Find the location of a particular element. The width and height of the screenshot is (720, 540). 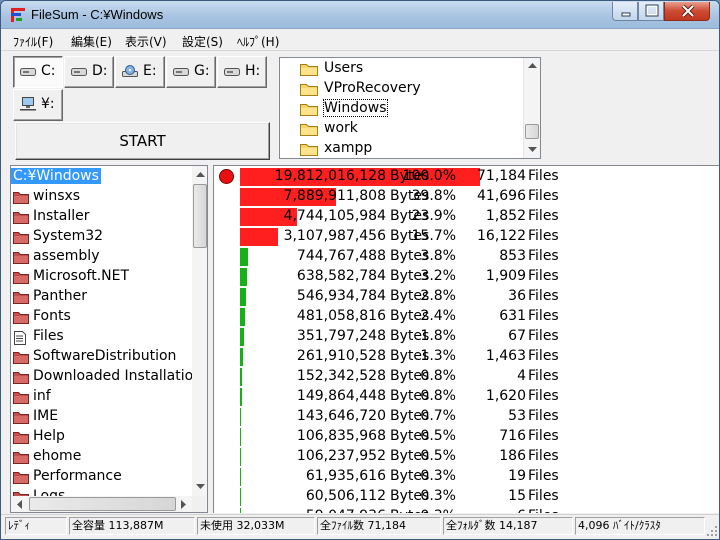

drive-label: D: is located at coordinates (100, 71).